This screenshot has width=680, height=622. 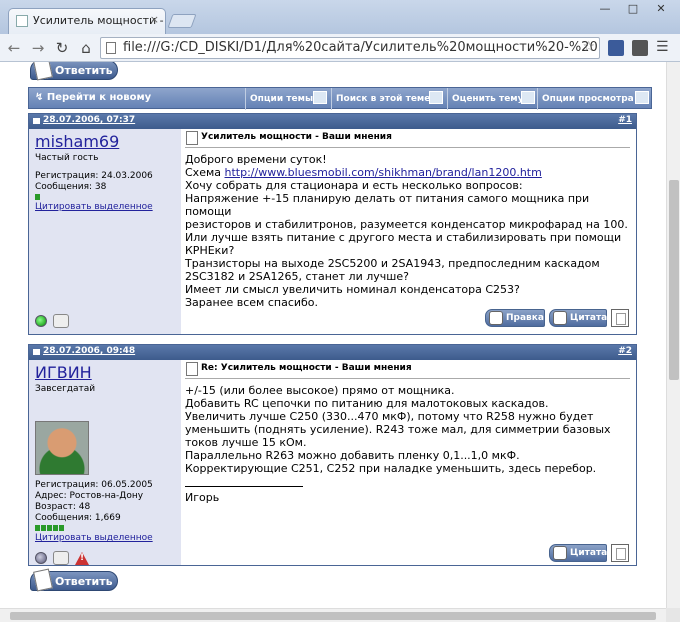 I want to click on bookmark-star-icon: ☆, so click(x=588, y=47).